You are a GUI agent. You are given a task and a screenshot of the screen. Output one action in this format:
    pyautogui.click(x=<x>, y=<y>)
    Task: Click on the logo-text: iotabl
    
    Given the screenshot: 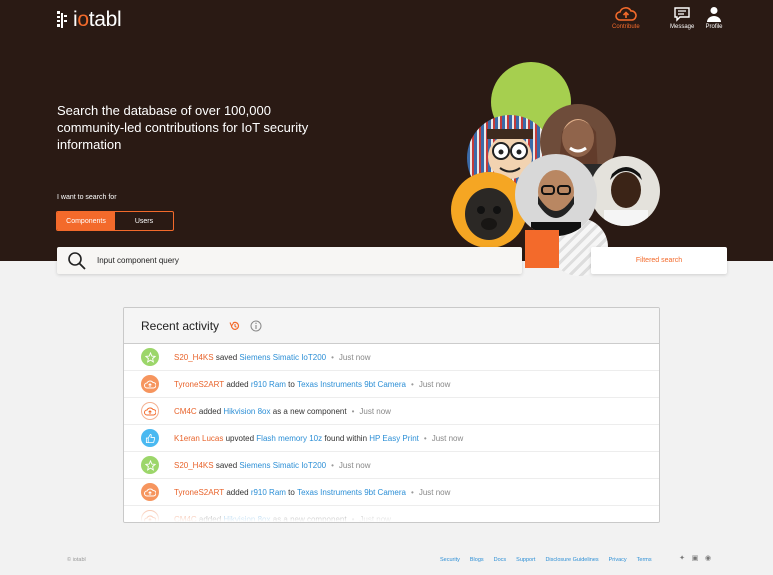 What is the action you would take?
    pyautogui.click(x=97, y=19)
    